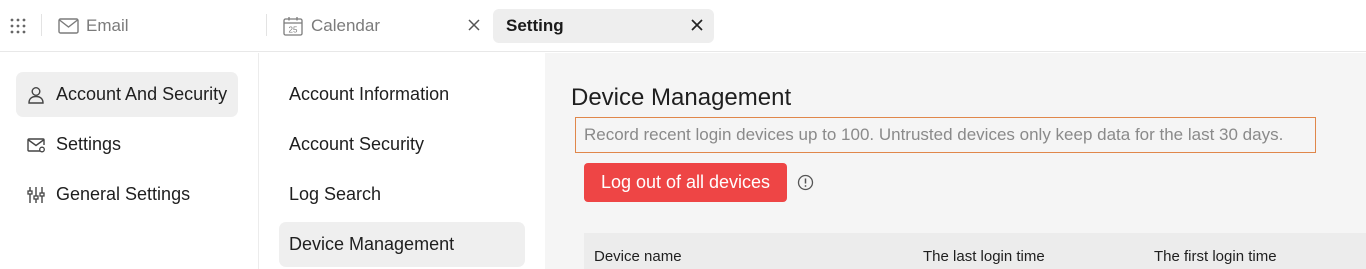 The height and width of the screenshot is (269, 1366). What do you see at coordinates (402, 194) in the screenshot?
I see `submenu-item-log-search: Log Search` at bounding box center [402, 194].